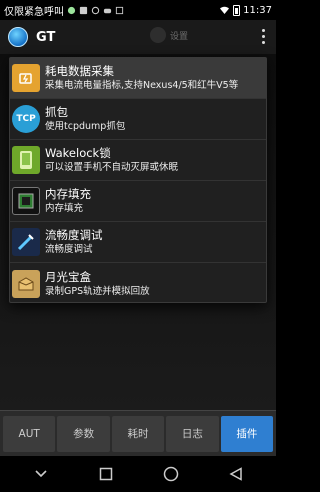 Image resolution: width=320 pixels, height=492 pixels. Describe the element at coordinates (192, 433) in the screenshot. I see `tab-log: 日志` at that location.